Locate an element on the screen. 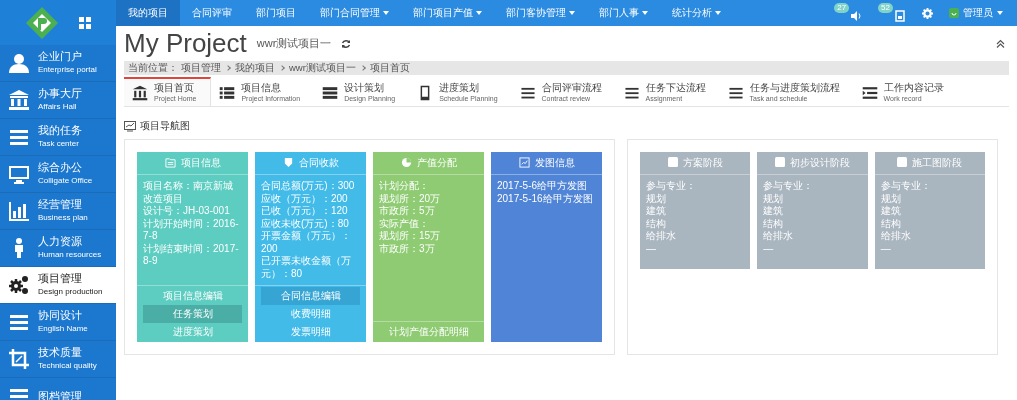 The image size is (1017, 400). refresh-icon is located at coordinates (346, 43).